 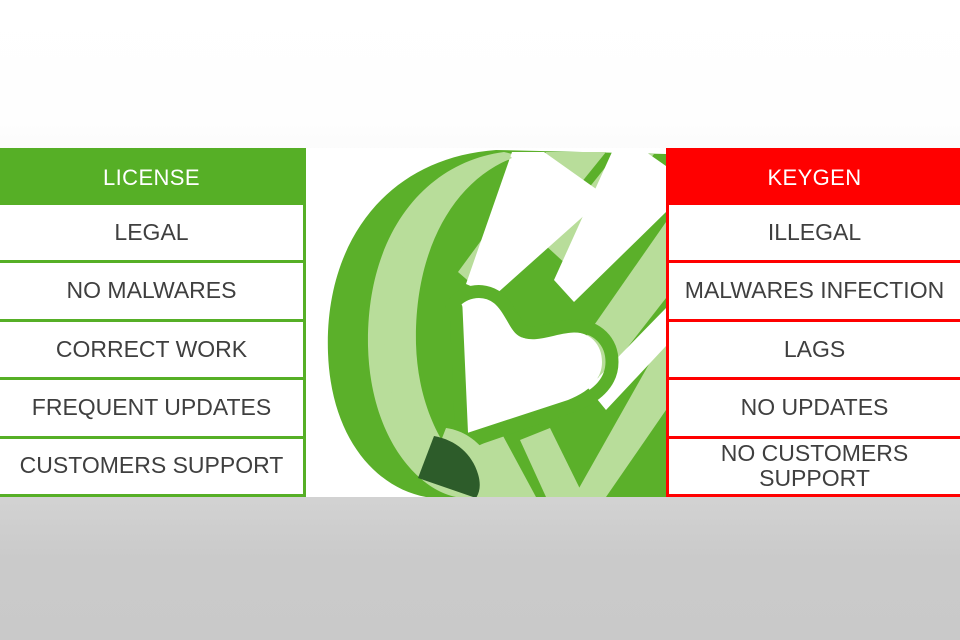 I want to click on keygen-item: NO CUSTOMERS SUPPORT, so click(x=814, y=465).